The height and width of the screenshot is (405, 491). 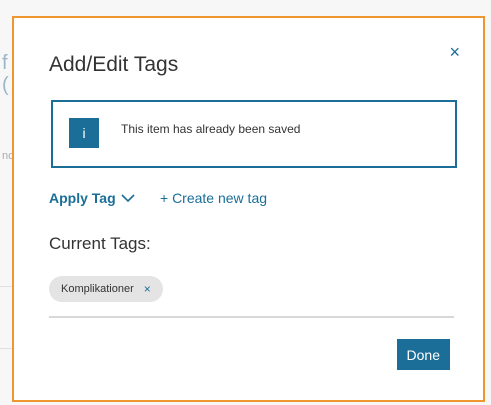 I want to click on tag-chip-label: Komplikationer, so click(x=97, y=289).